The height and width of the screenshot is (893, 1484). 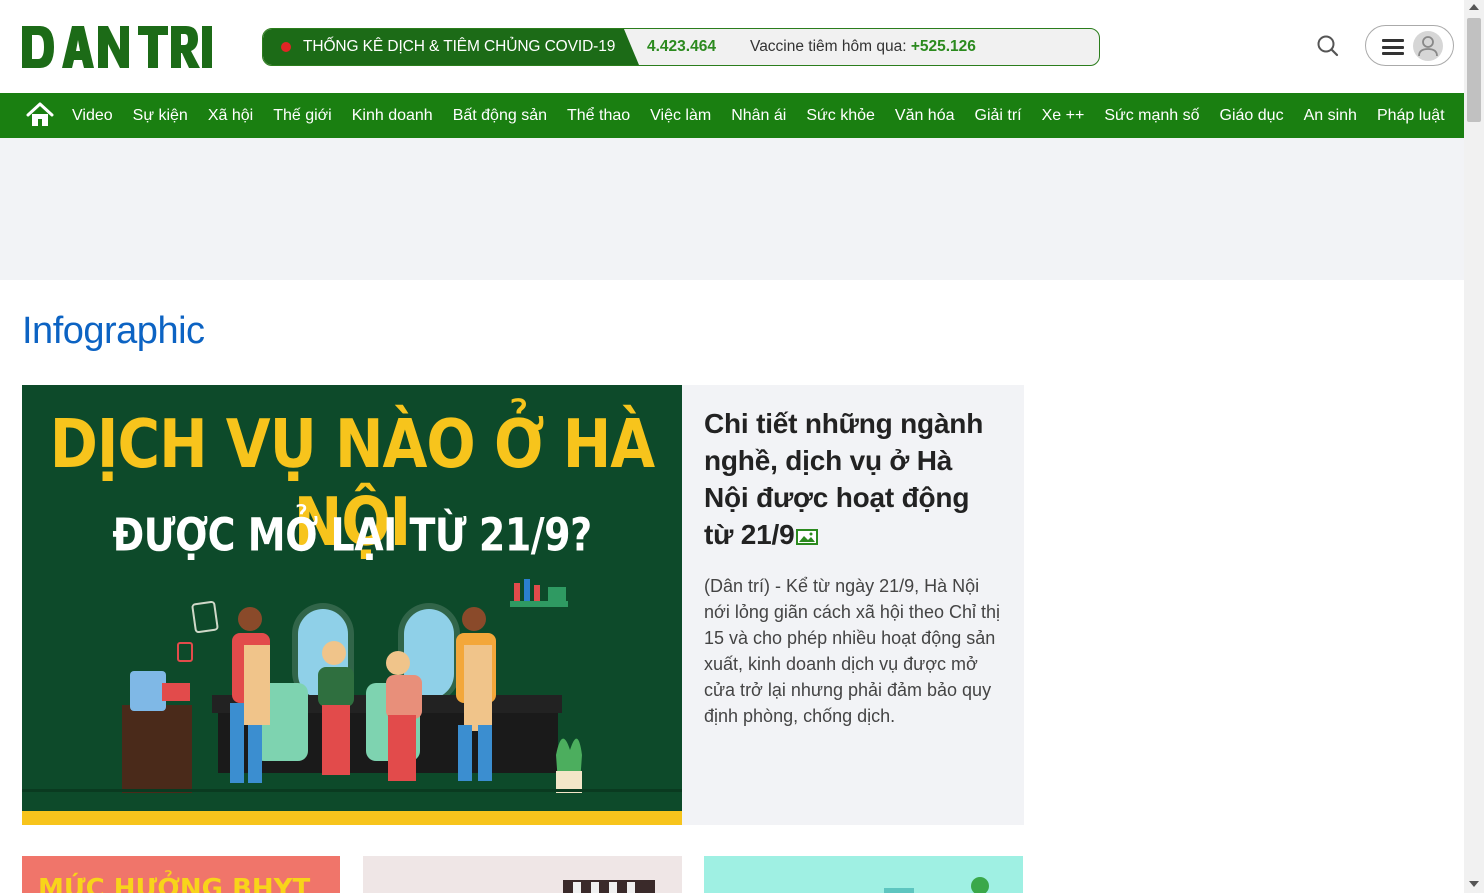 What do you see at coordinates (1411, 116) in the screenshot?
I see `nav-item-phap-luat: Pháp luật` at bounding box center [1411, 116].